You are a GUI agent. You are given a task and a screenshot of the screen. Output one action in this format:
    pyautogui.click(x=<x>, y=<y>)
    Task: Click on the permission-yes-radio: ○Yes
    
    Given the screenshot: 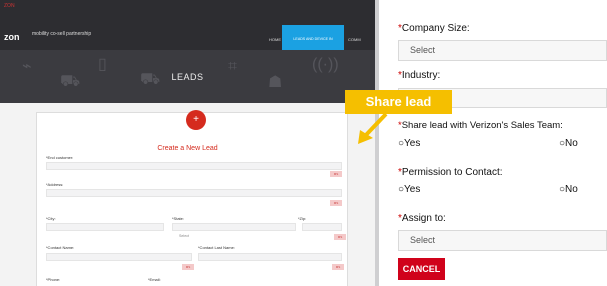 What is the action you would take?
    pyautogui.click(x=409, y=189)
    